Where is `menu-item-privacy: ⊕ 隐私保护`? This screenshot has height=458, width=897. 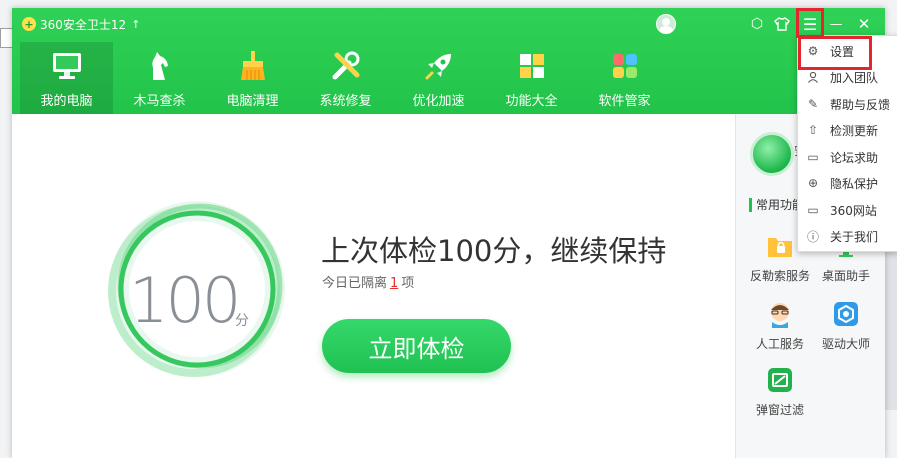 menu-item-privacy: ⊕ 隐私保护 is located at coordinates (847, 183).